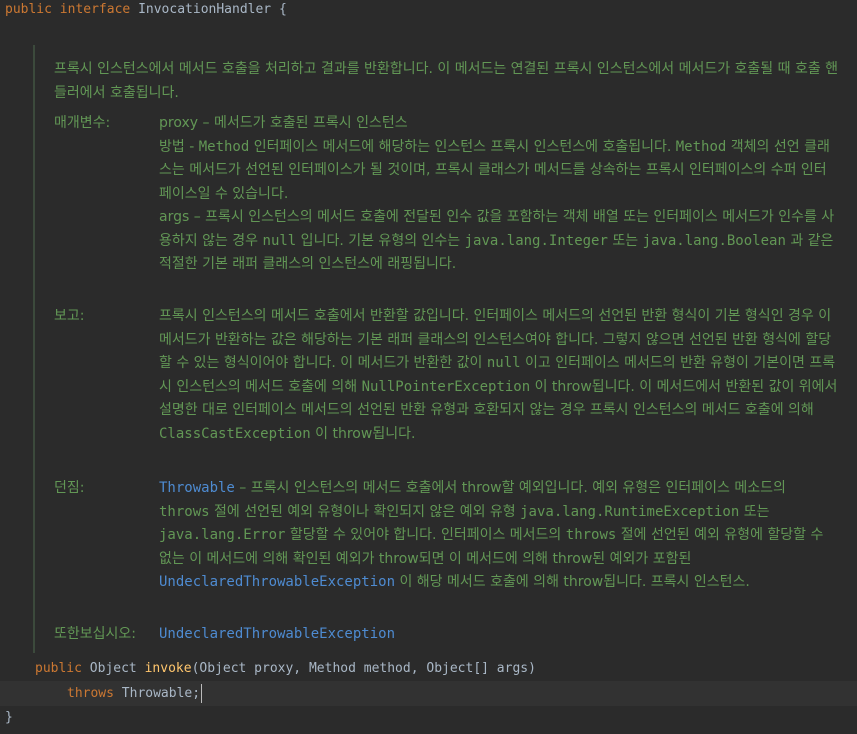 The image size is (857, 734). I want to click on see-also-label: 또한보십시오:, so click(95, 634).